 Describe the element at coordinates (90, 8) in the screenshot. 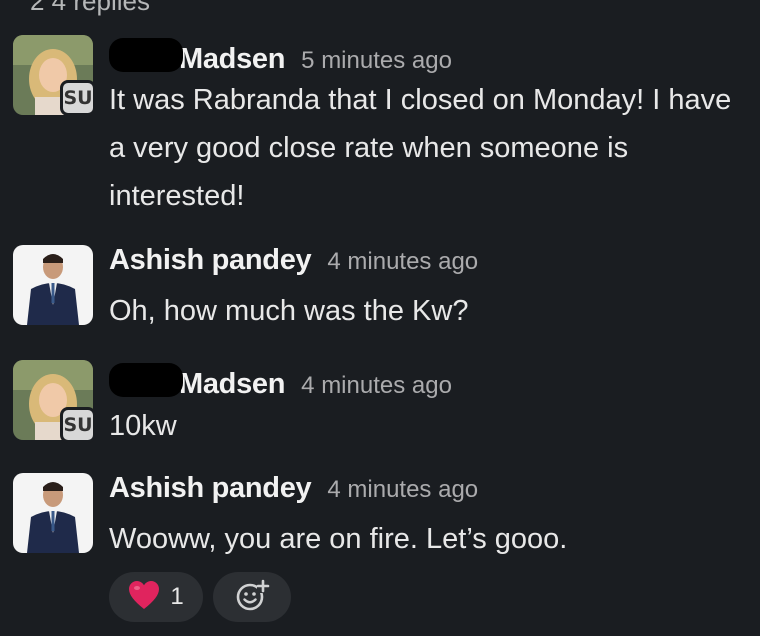

I see `replies-count: 2 4 replies` at that location.